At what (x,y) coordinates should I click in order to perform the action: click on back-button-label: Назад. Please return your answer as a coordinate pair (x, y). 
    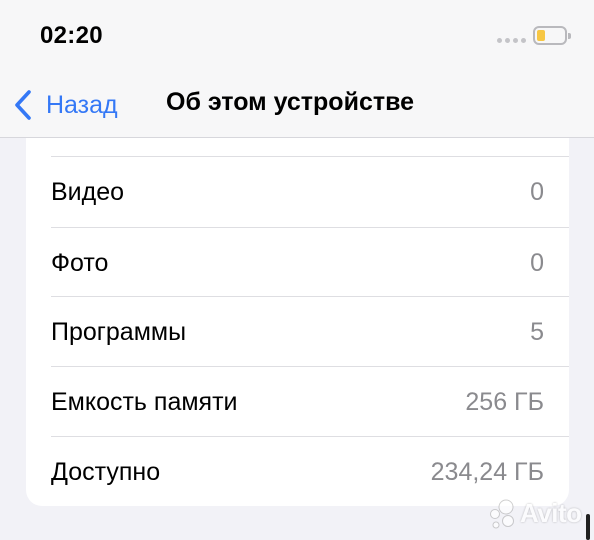
    Looking at the image, I should click on (82, 104).